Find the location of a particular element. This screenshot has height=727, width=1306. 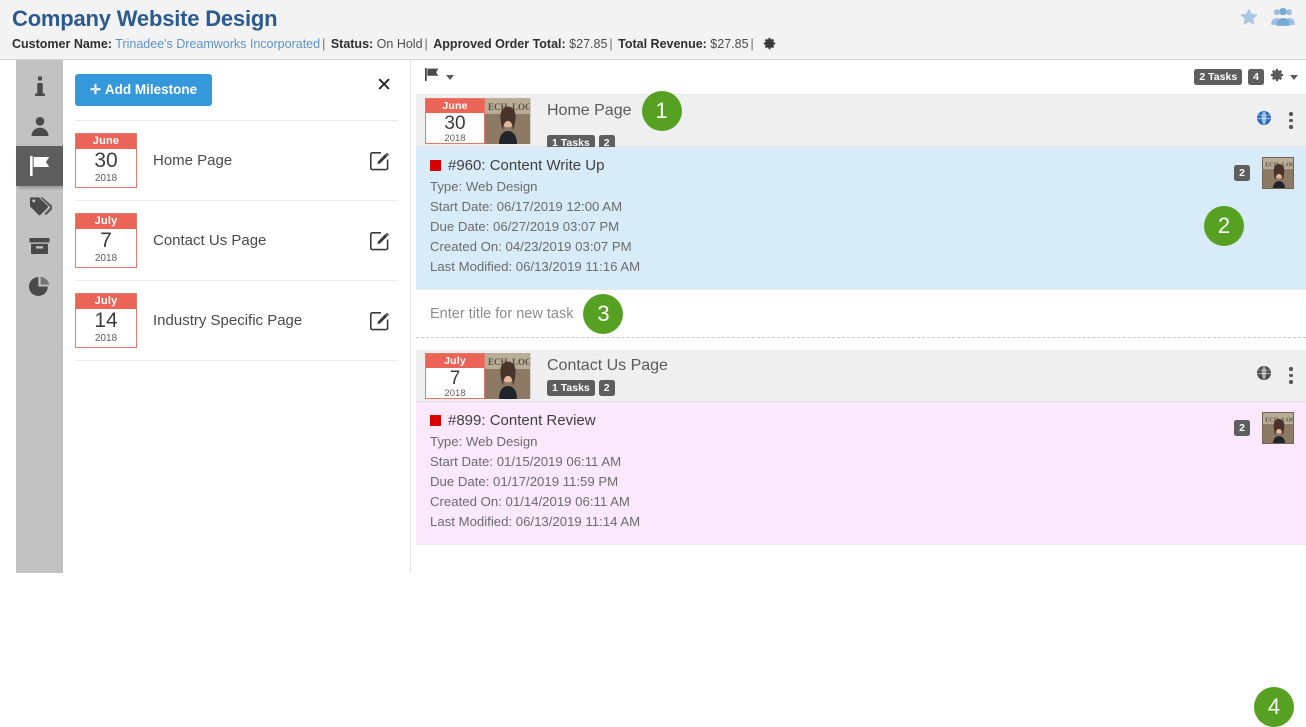

list-item: July 7 2018 Contact Us Page is located at coordinates (236, 241).